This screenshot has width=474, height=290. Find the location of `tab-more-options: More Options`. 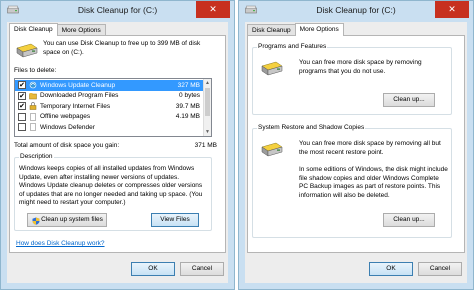

tab-more-options: More Options is located at coordinates (319, 29).